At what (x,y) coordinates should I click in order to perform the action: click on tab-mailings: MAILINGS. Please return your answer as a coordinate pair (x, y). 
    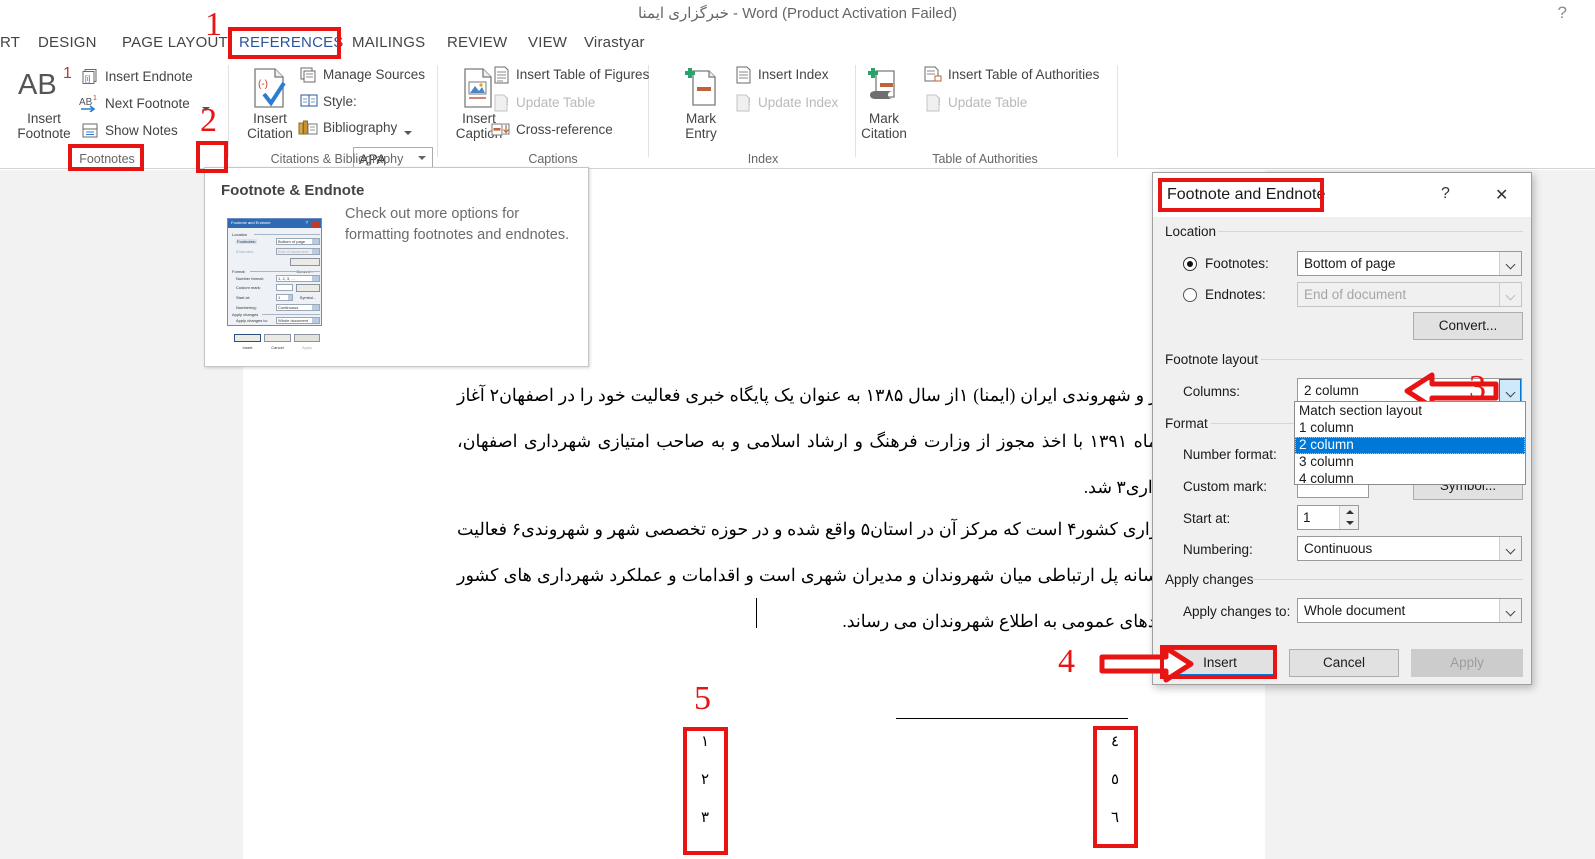
    Looking at the image, I should click on (388, 42).